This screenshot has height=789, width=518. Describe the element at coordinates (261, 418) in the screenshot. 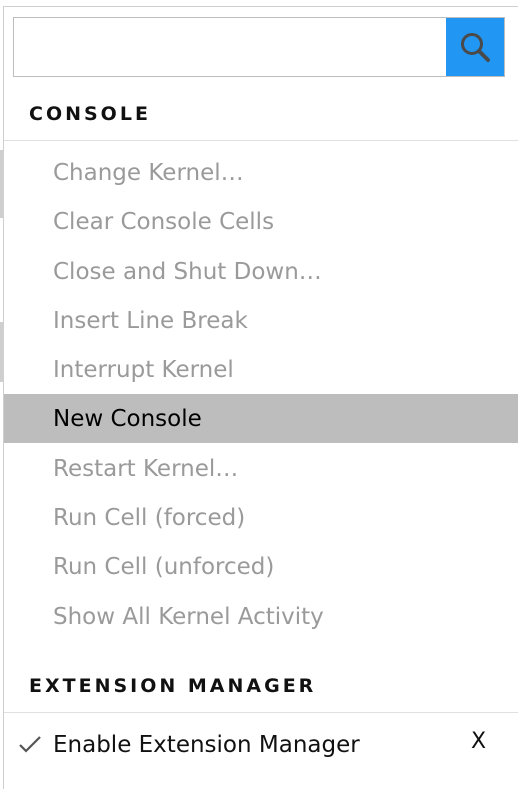

I see `command-new-console: New Console` at that location.